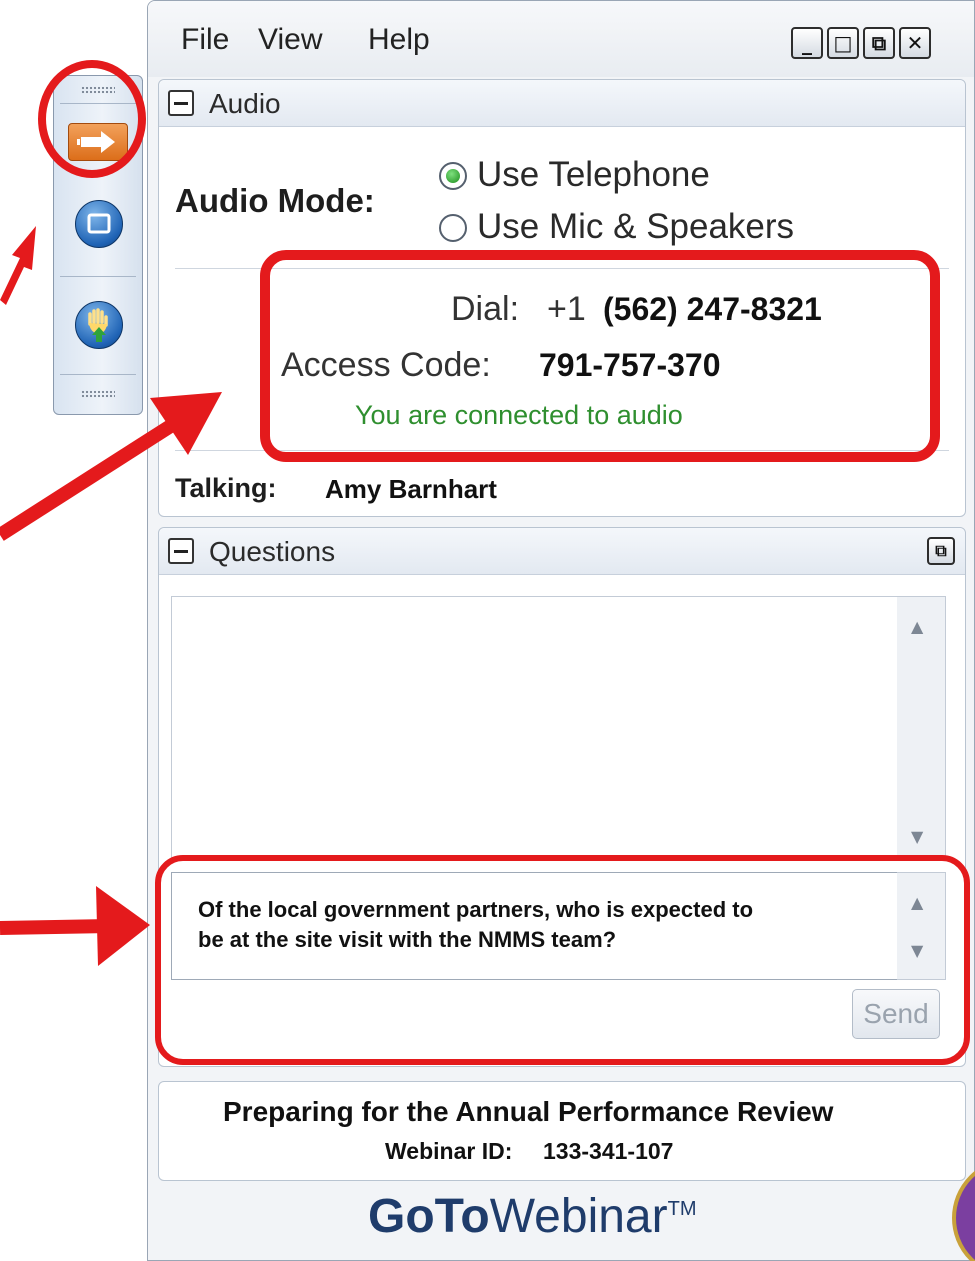 The width and height of the screenshot is (975, 1261). Describe the element at coordinates (963, 1215) in the screenshot. I see `seal-logo` at that location.